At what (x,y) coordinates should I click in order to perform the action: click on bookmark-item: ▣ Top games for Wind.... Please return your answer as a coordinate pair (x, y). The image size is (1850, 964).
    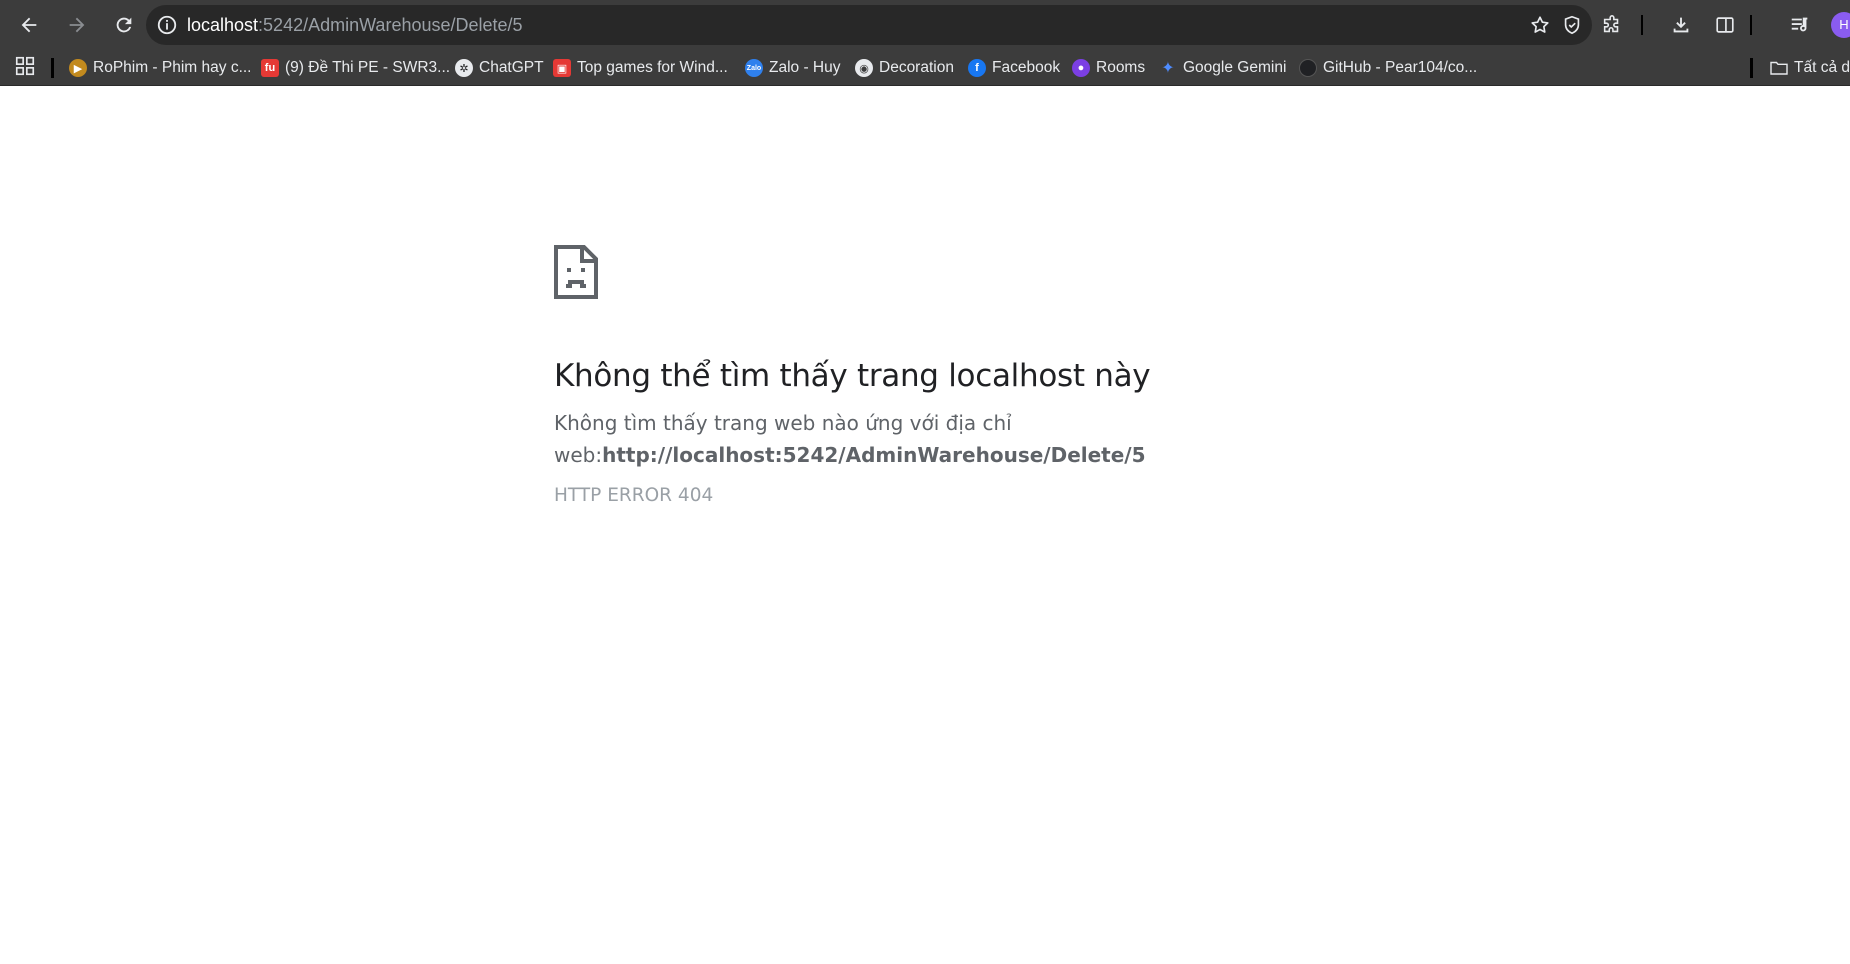
    Looking at the image, I should click on (640, 68).